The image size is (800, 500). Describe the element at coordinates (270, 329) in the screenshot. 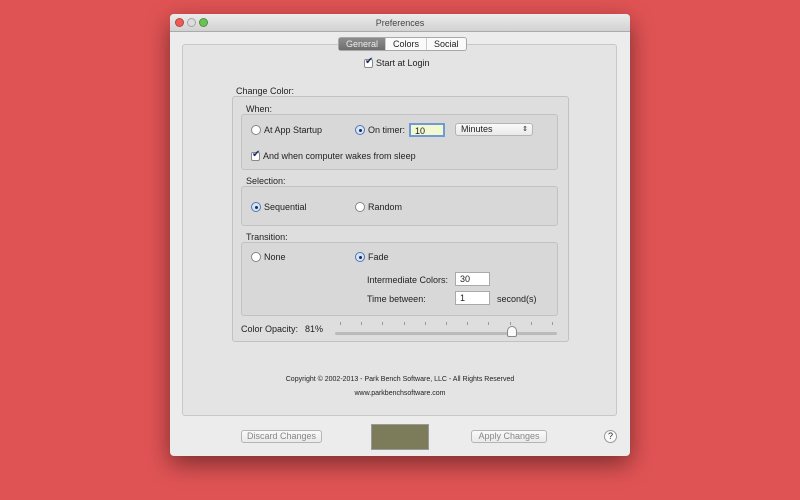

I see `color-opacity-label: Color Opacity:` at that location.